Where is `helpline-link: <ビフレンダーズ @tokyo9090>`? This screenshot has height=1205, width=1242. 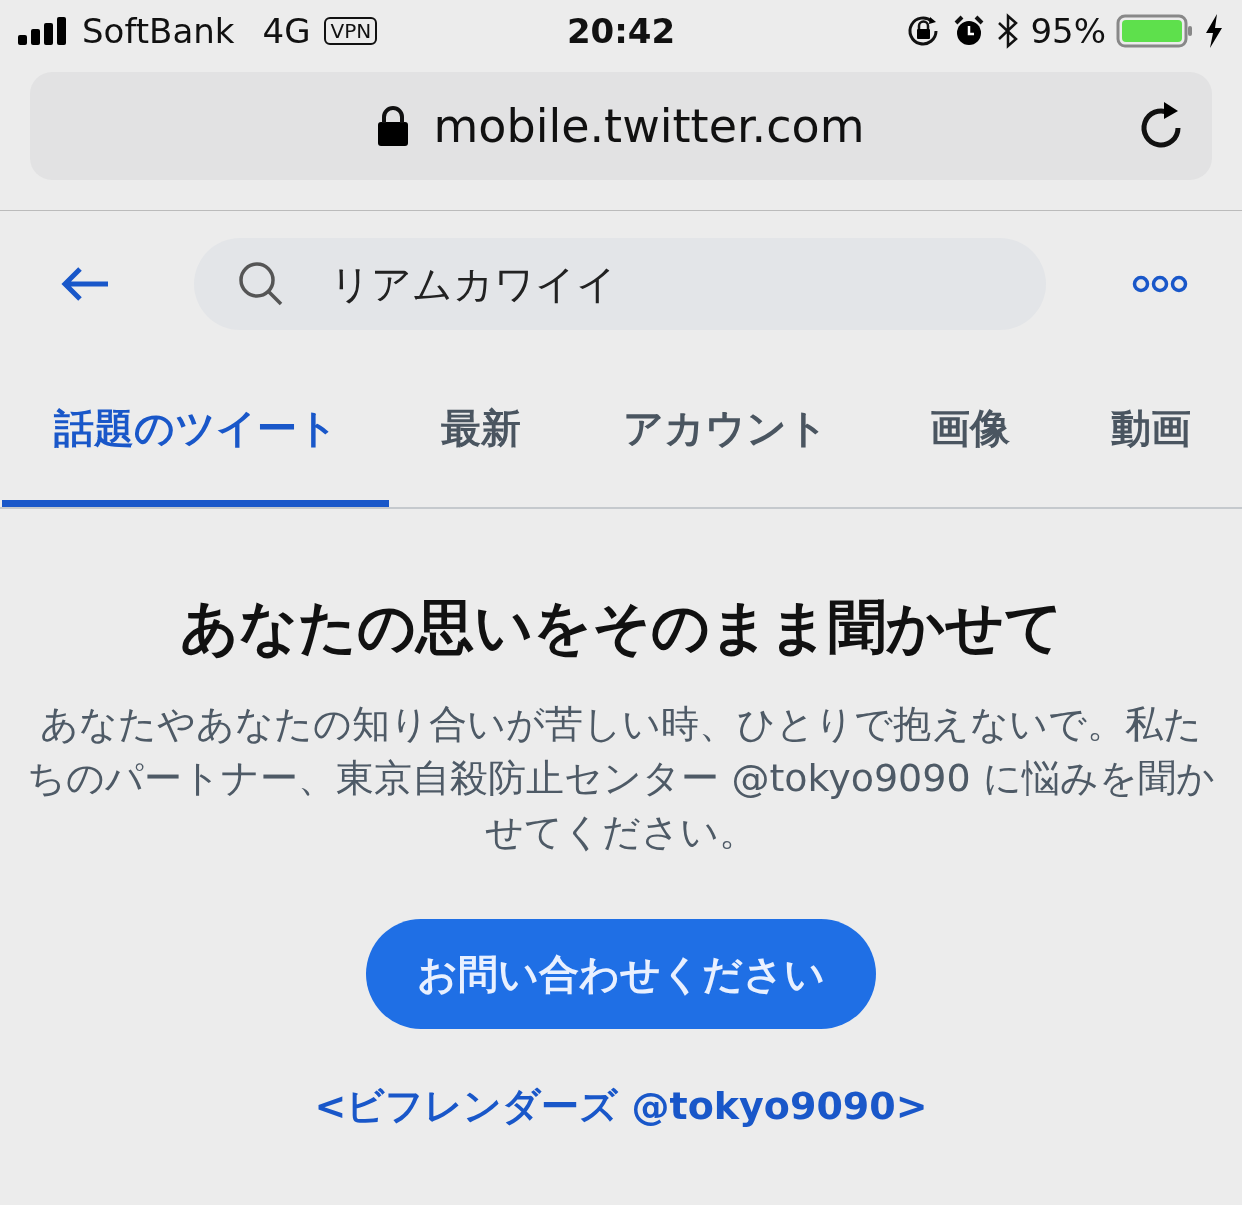 helpline-link: <ビフレンダーズ @tokyo9090> is located at coordinates (621, 1106).